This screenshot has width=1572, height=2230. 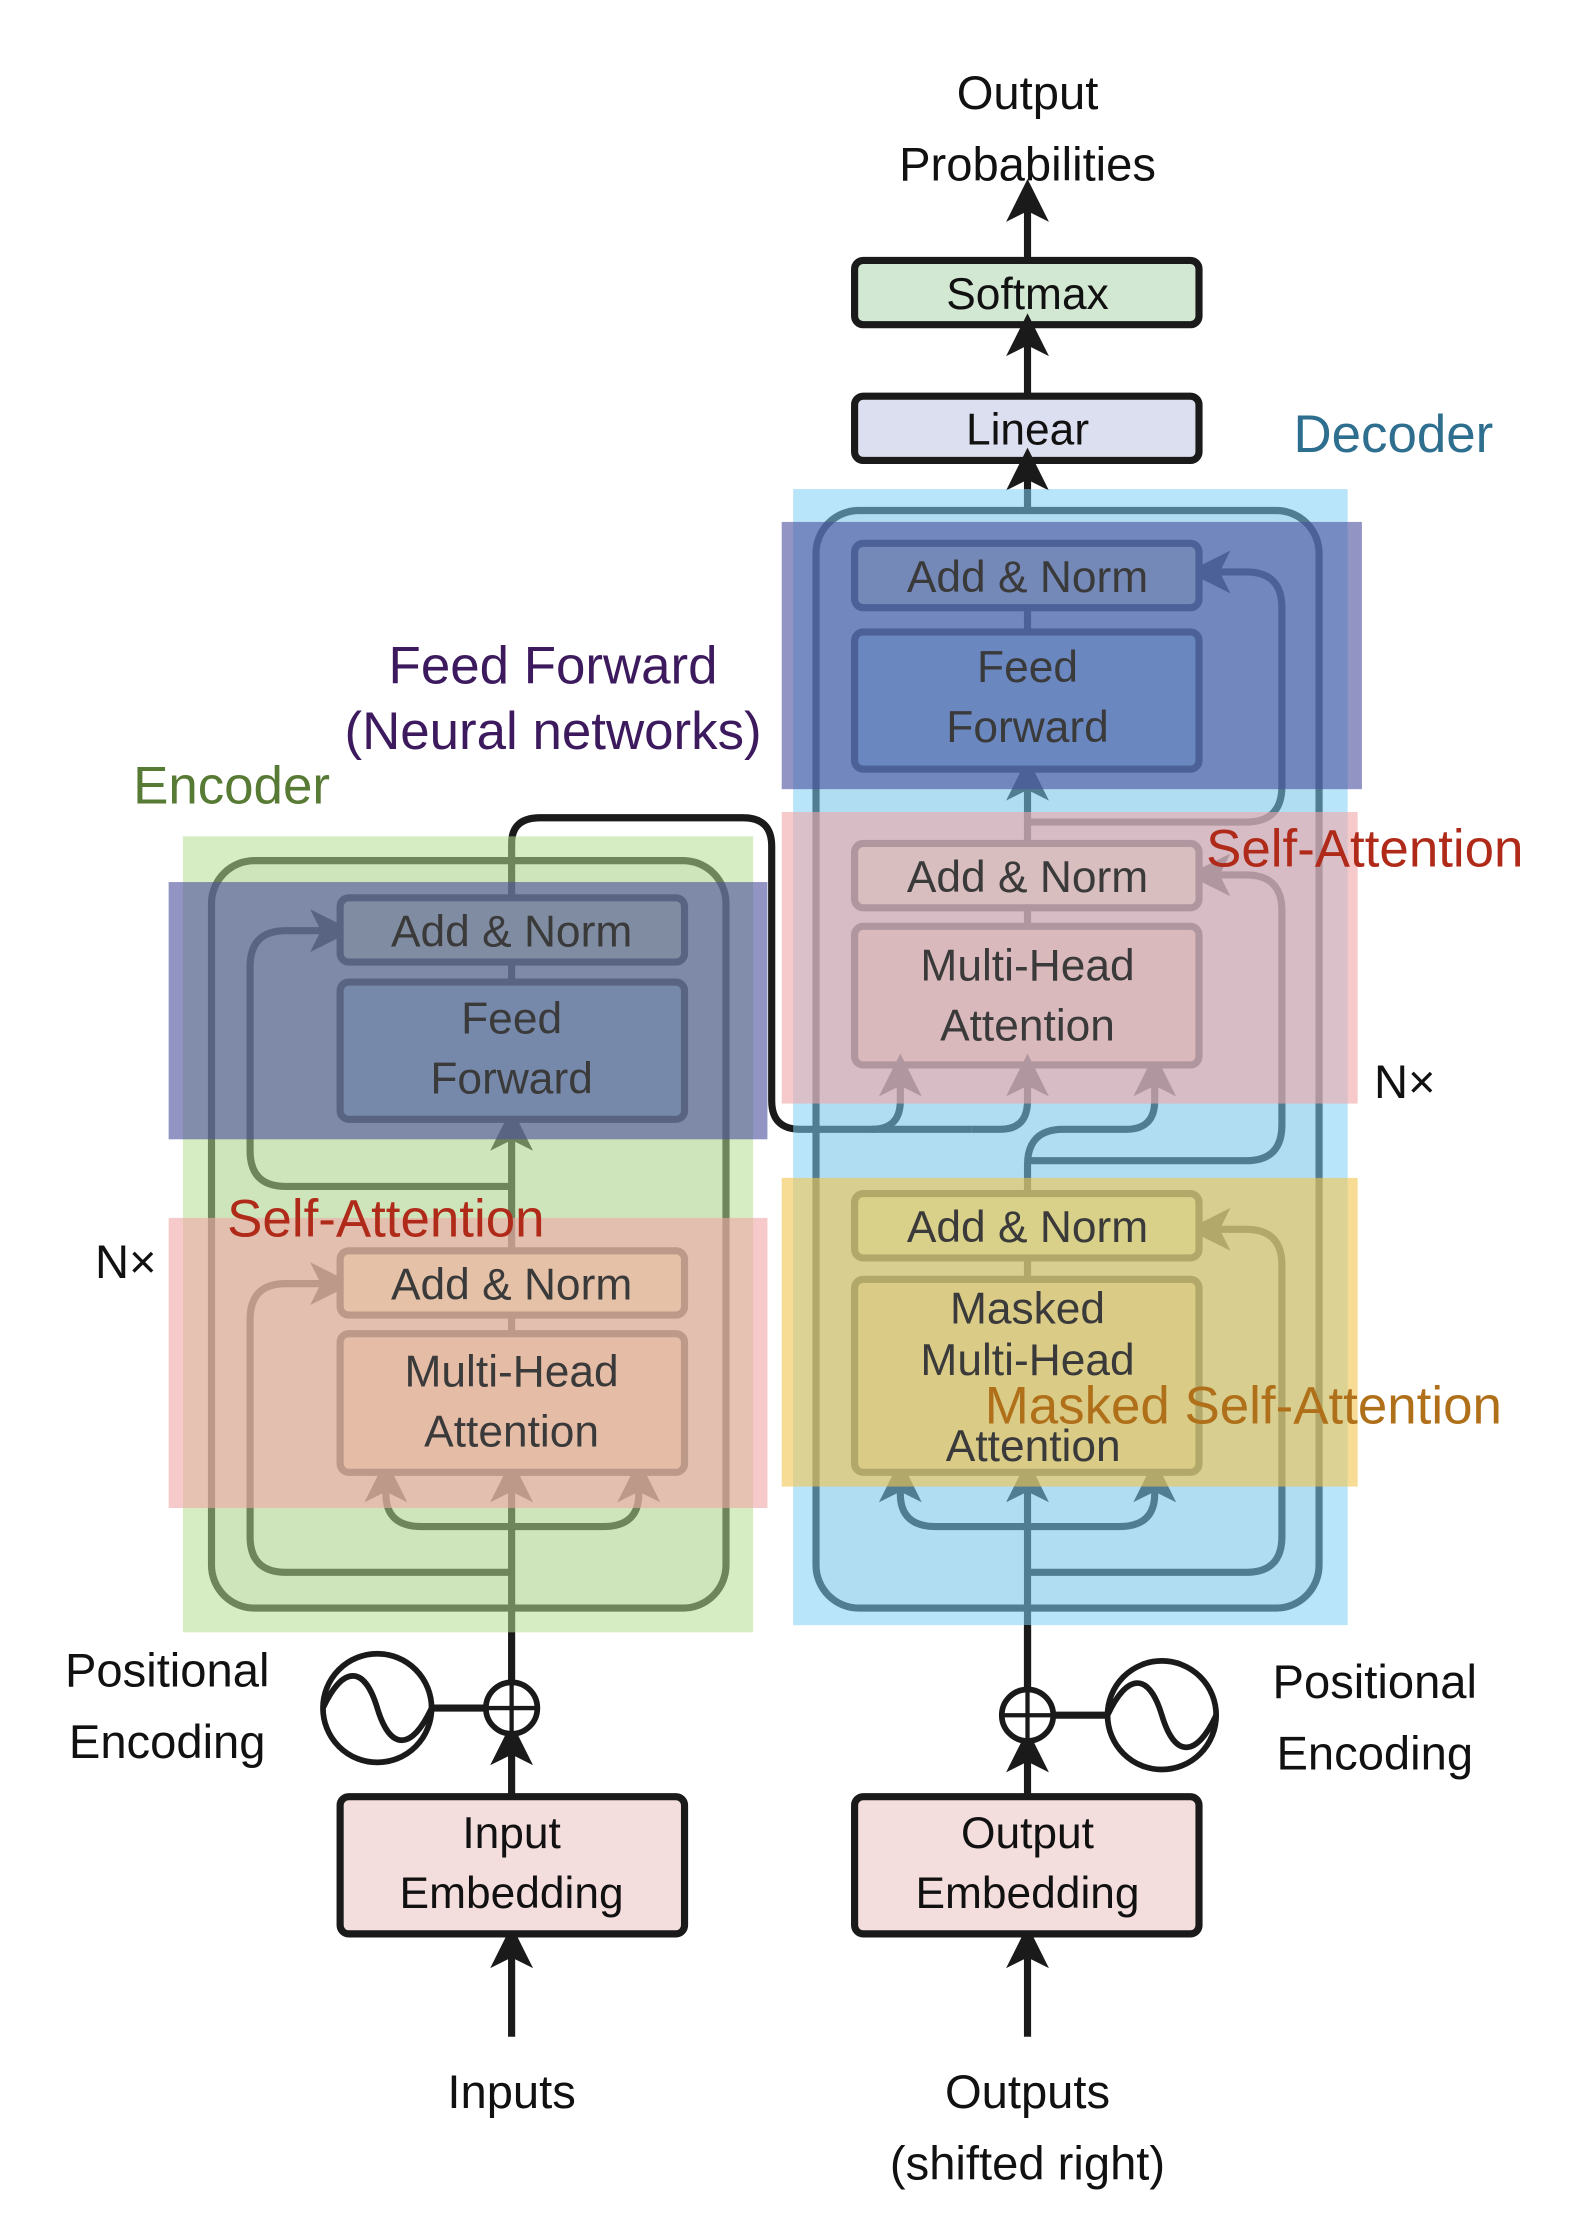 I want to click on decoder-add-norm-3-label: Add & Norm, so click(x=1027, y=577).